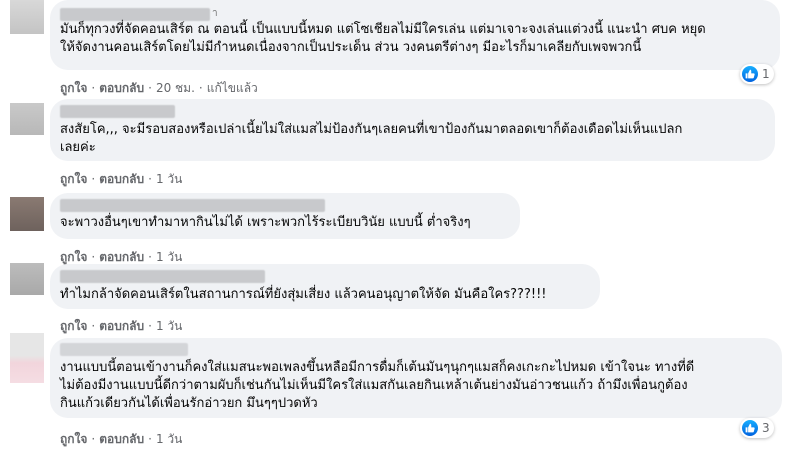 The width and height of the screenshot is (800, 451). I want to click on reaction-number: 3, so click(766, 428).